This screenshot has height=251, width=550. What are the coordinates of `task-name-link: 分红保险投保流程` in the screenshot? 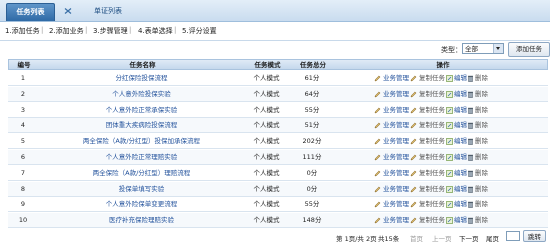 It's located at (141, 78).